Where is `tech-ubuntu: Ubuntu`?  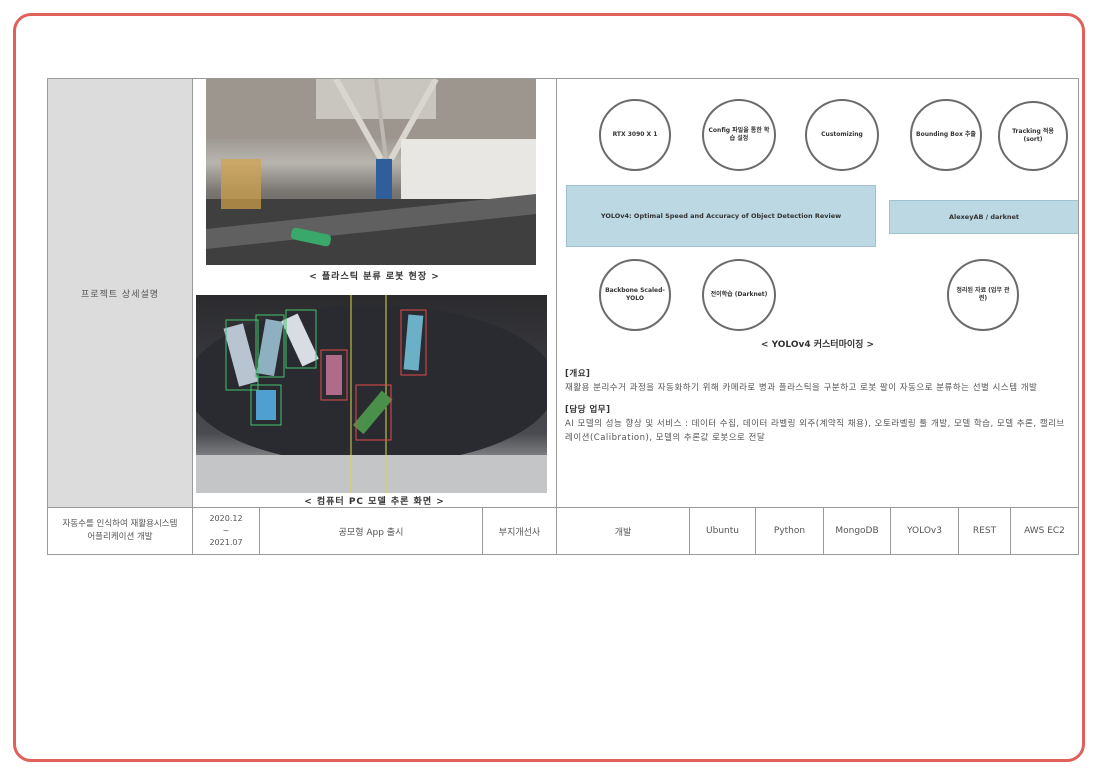
tech-ubuntu: Ubuntu is located at coordinates (722, 531).